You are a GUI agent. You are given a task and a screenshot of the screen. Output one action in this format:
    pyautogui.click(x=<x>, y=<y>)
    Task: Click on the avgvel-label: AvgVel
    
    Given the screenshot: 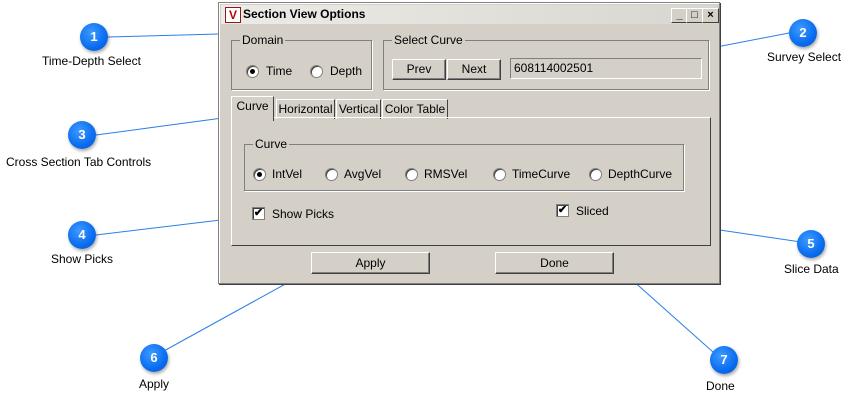 What is the action you would take?
    pyautogui.click(x=363, y=174)
    